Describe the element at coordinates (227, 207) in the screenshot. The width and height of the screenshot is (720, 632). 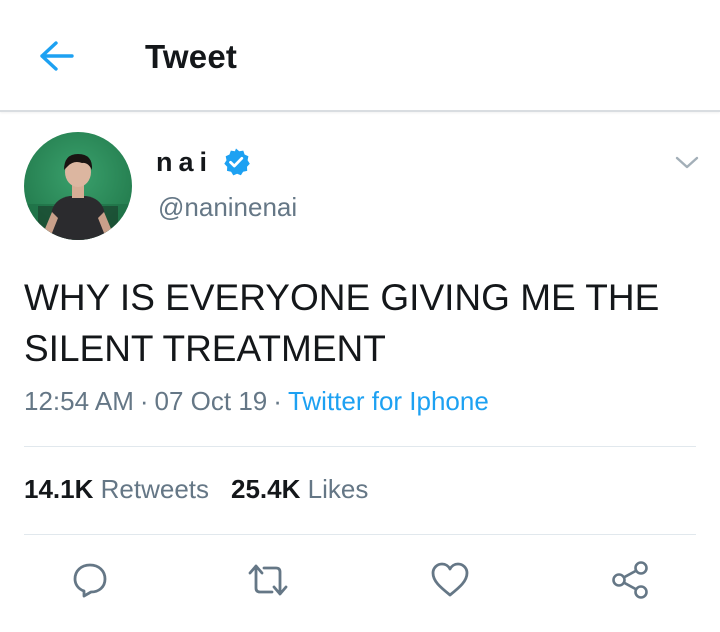
I see `user-handle: @naninenai` at that location.